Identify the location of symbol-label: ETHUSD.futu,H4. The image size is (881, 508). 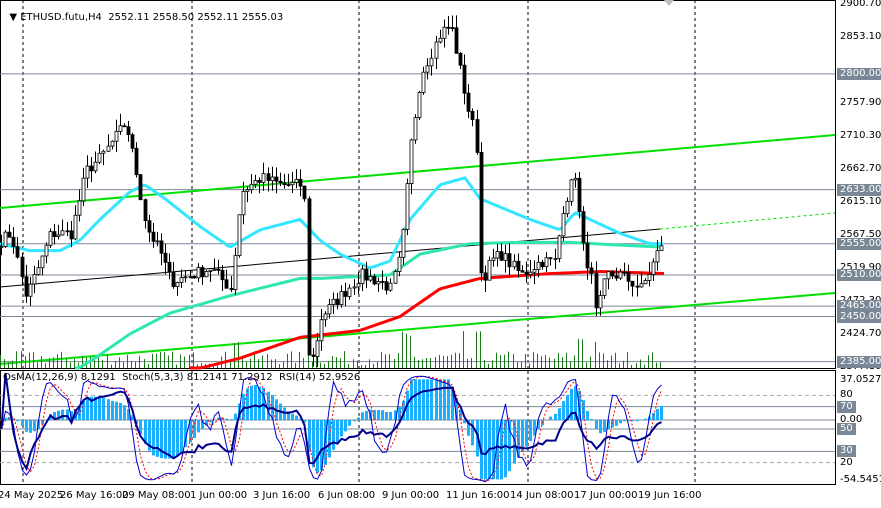
(61, 17).